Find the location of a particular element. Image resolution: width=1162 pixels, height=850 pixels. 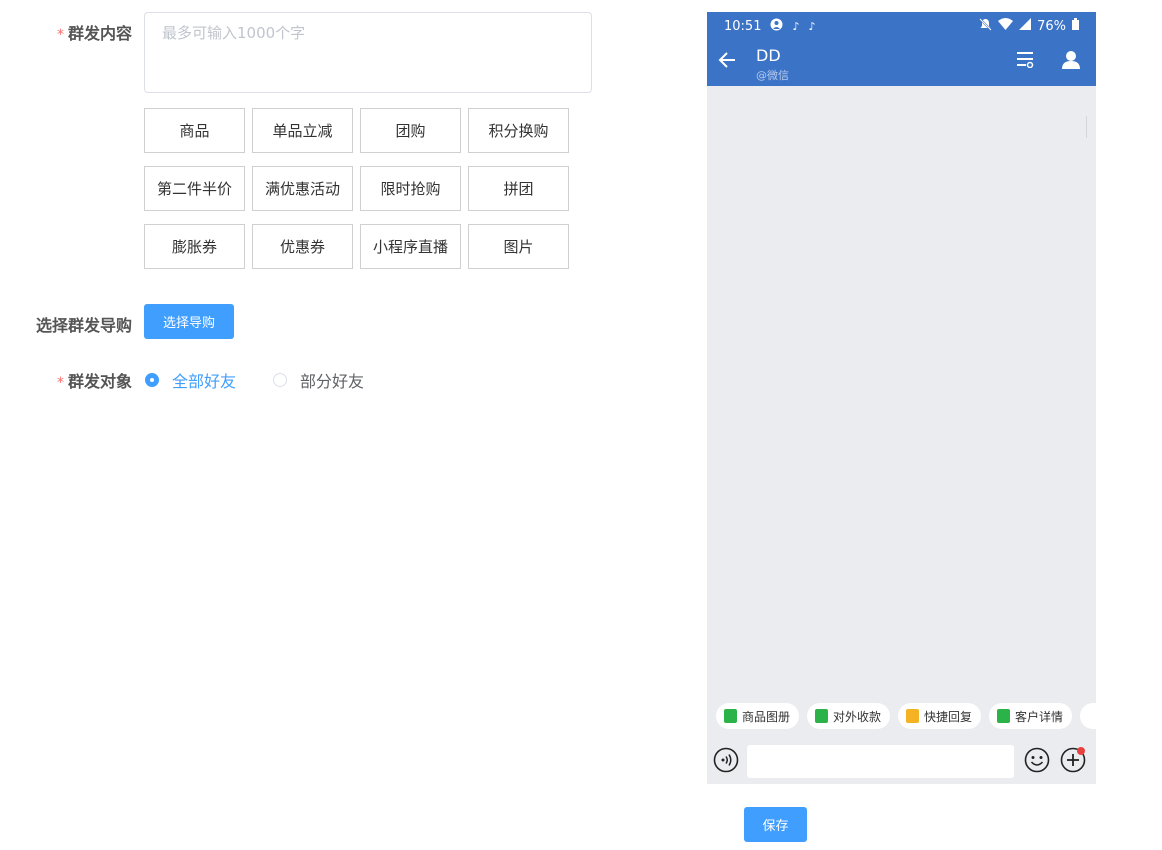

scroll-indicator is located at coordinates (1086, 127).